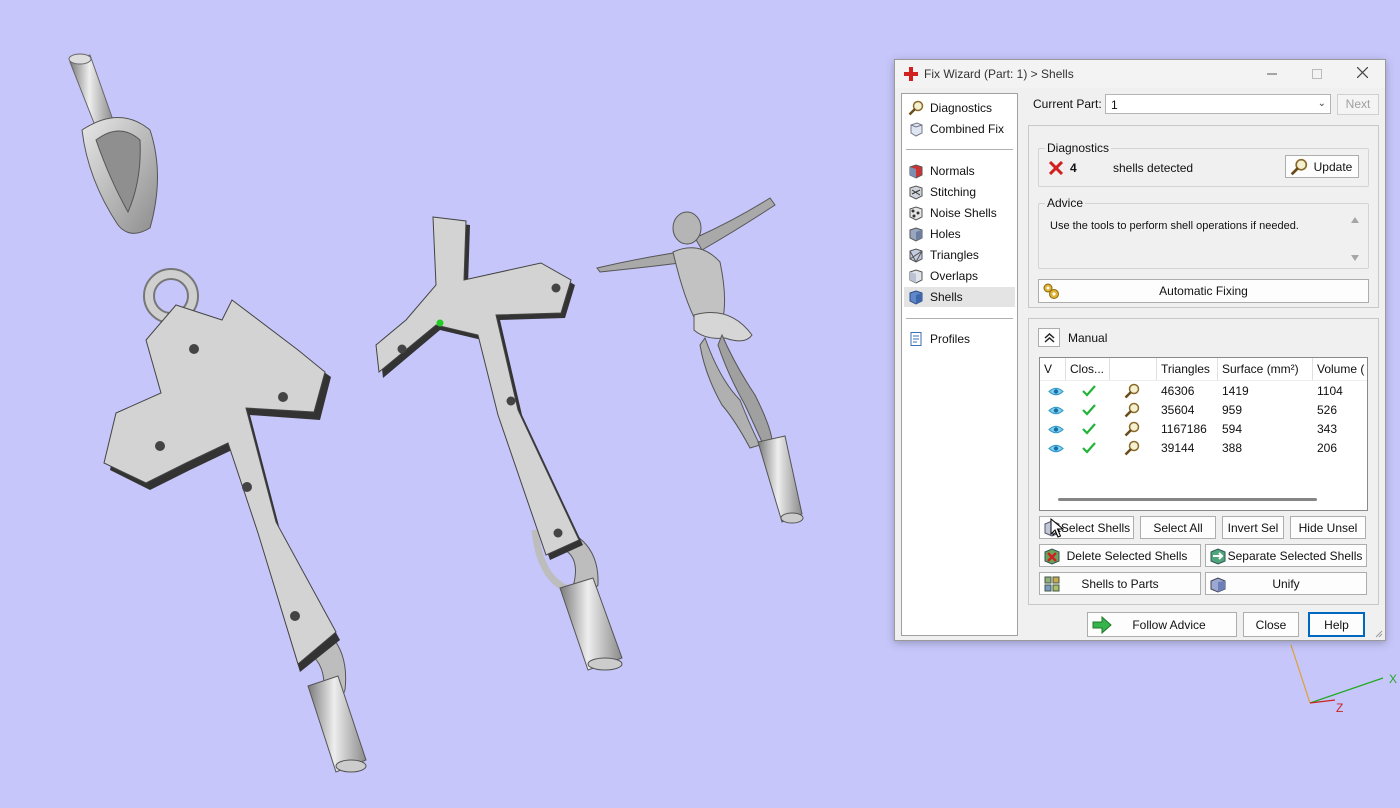 Image resolution: width=1400 pixels, height=808 pixels. I want to click on cell-triangles: 46306, so click(1178, 391).